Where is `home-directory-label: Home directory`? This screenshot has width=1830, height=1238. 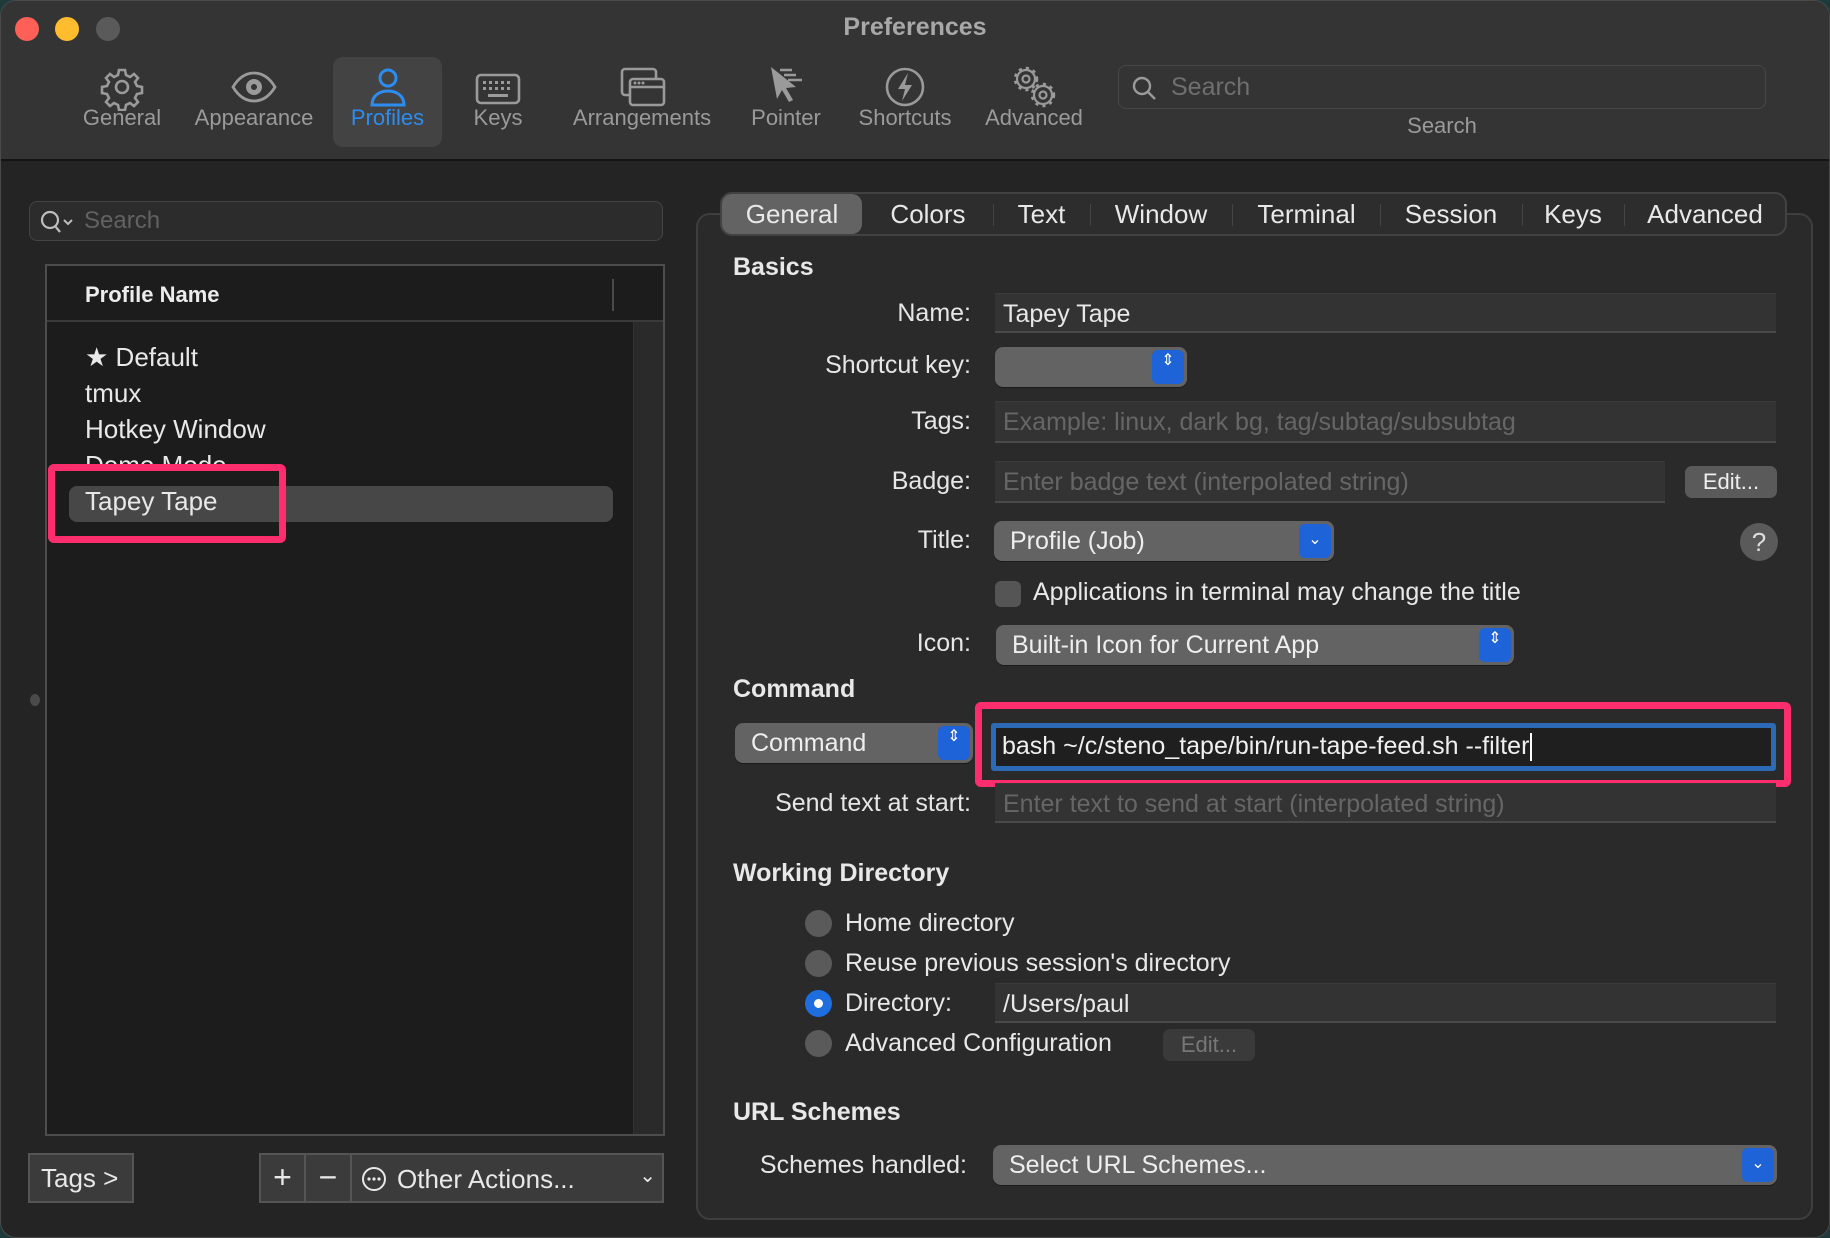
home-directory-label: Home directory is located at coordinates (930, 923).